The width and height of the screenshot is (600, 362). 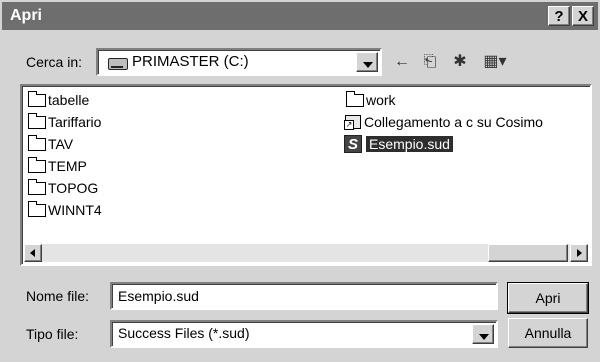 I want to click on list-item: work, so click(x=371, y=100).